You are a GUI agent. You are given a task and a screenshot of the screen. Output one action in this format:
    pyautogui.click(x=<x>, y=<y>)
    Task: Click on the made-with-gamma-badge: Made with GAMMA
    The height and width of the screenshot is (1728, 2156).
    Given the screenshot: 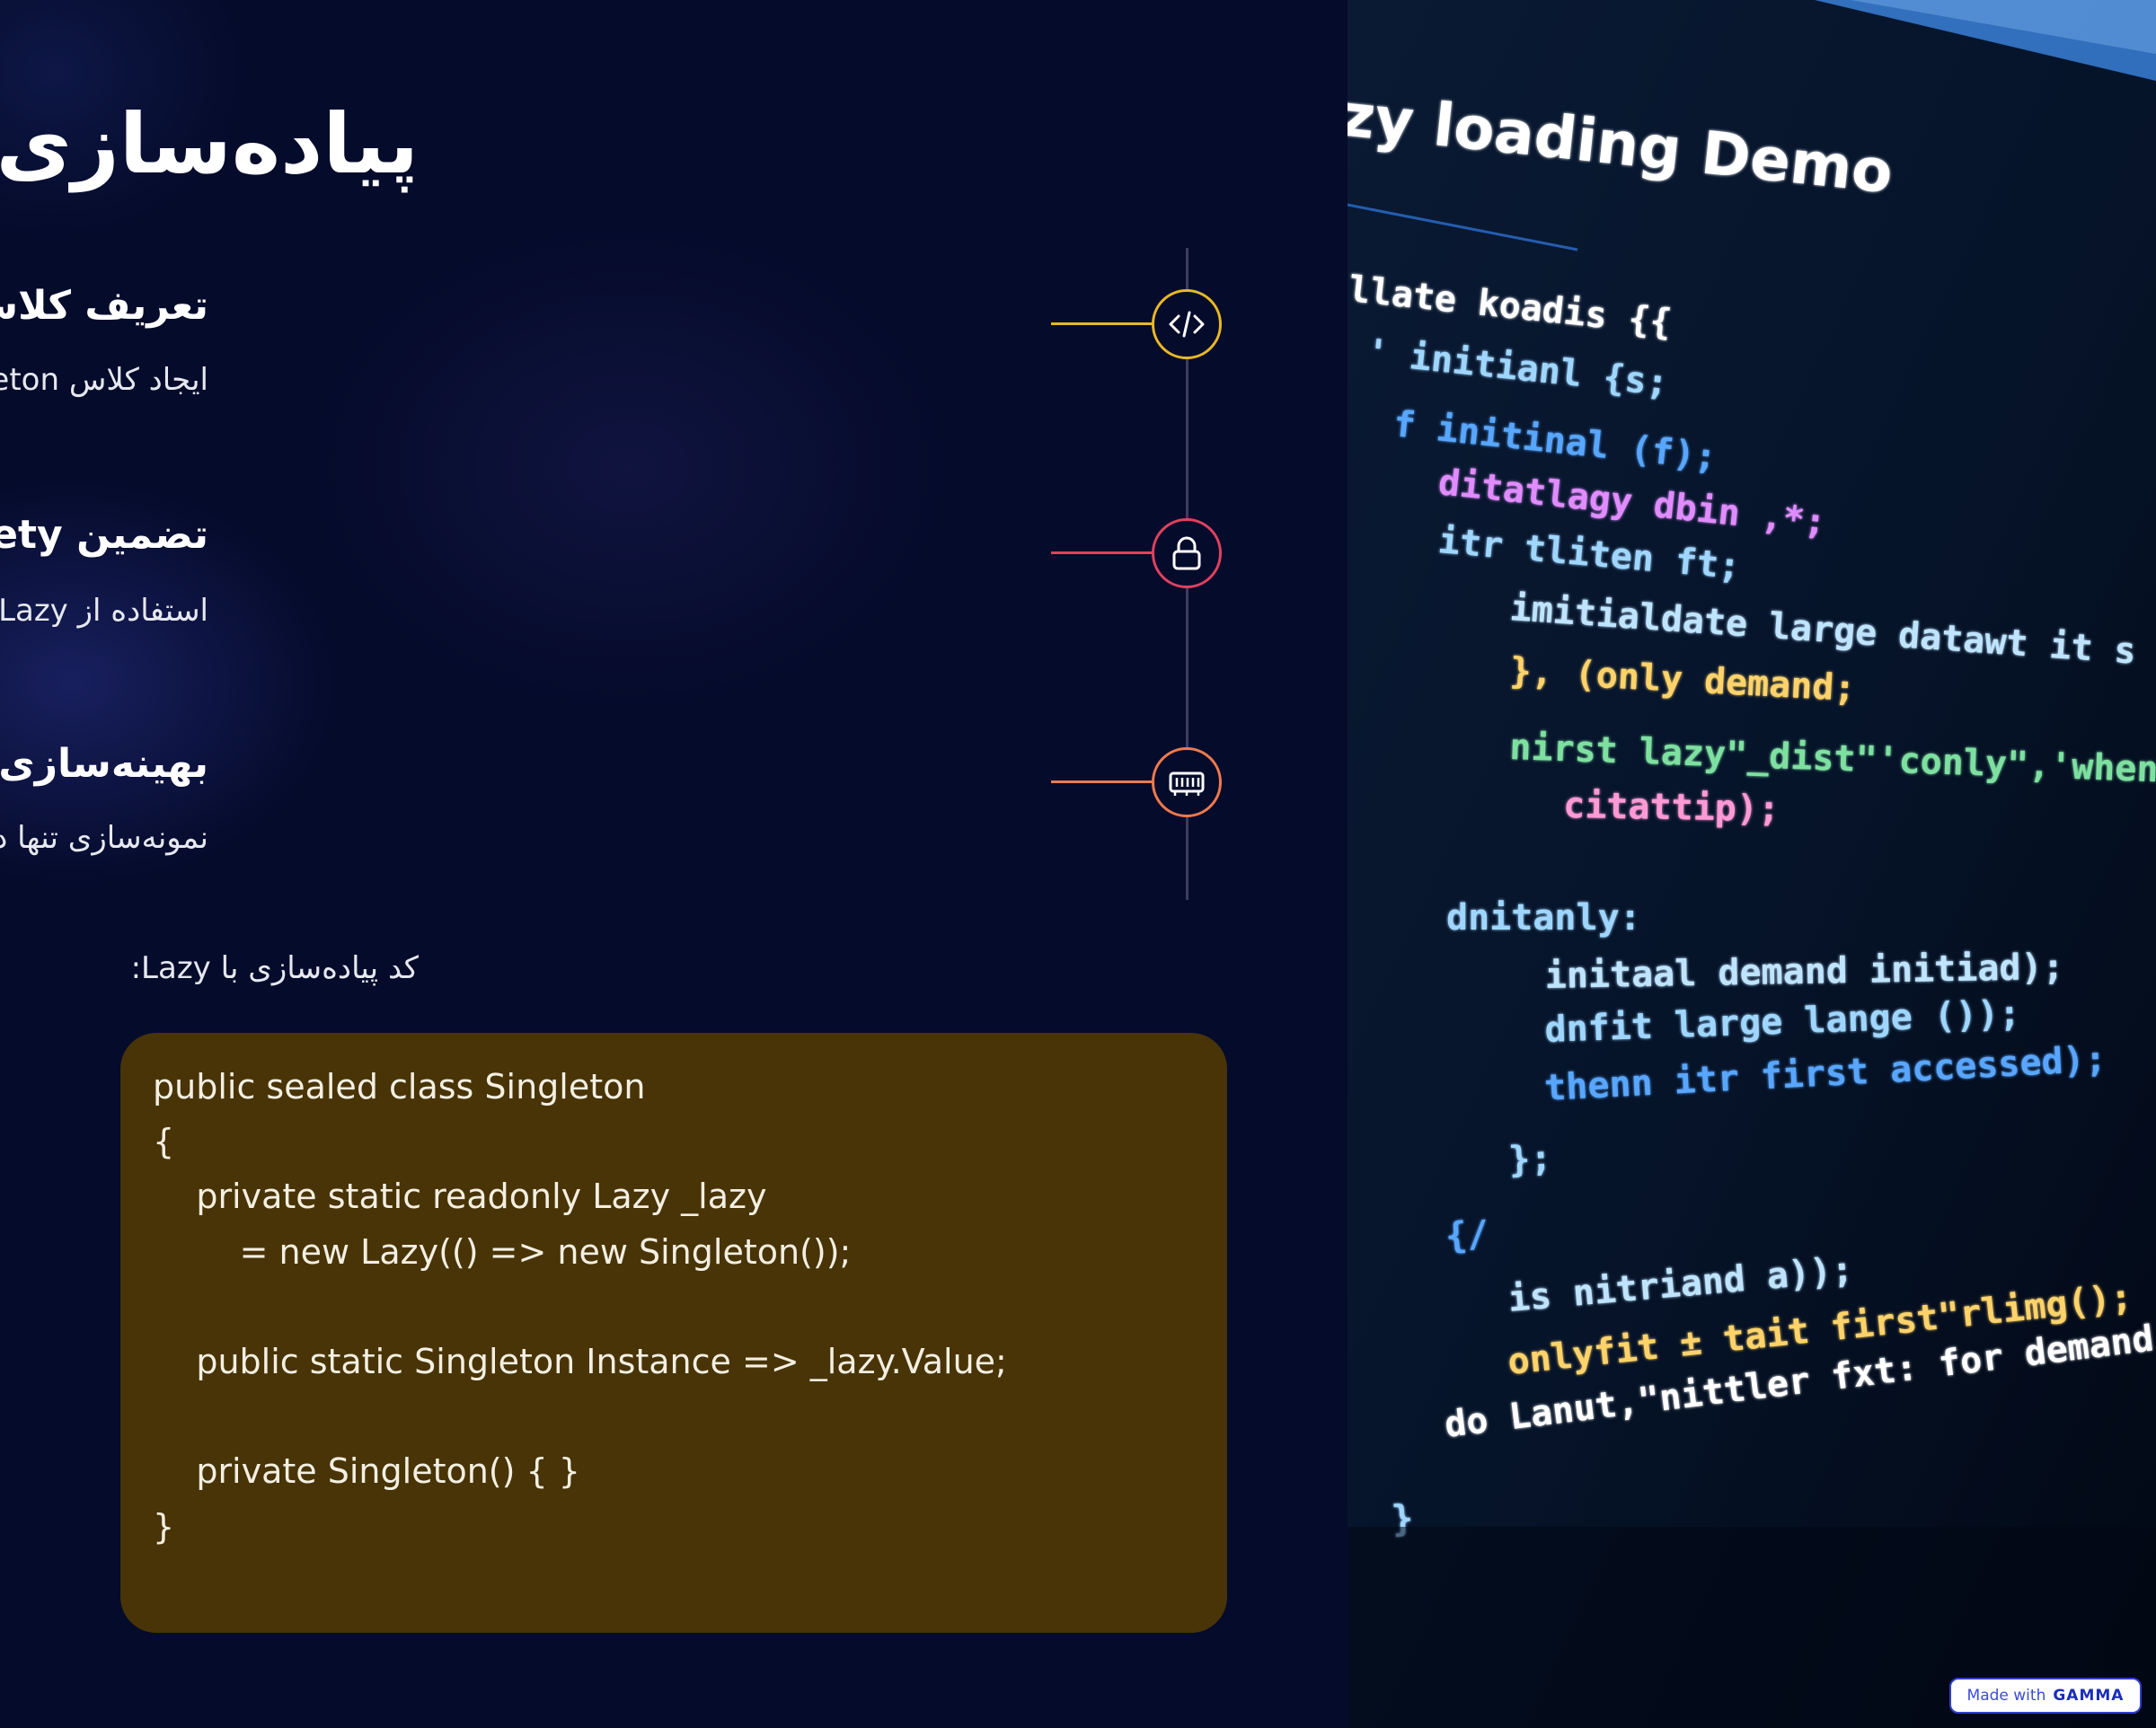 What is the action you would take?
    pyautogui.click(x=2046, y=1696)
    